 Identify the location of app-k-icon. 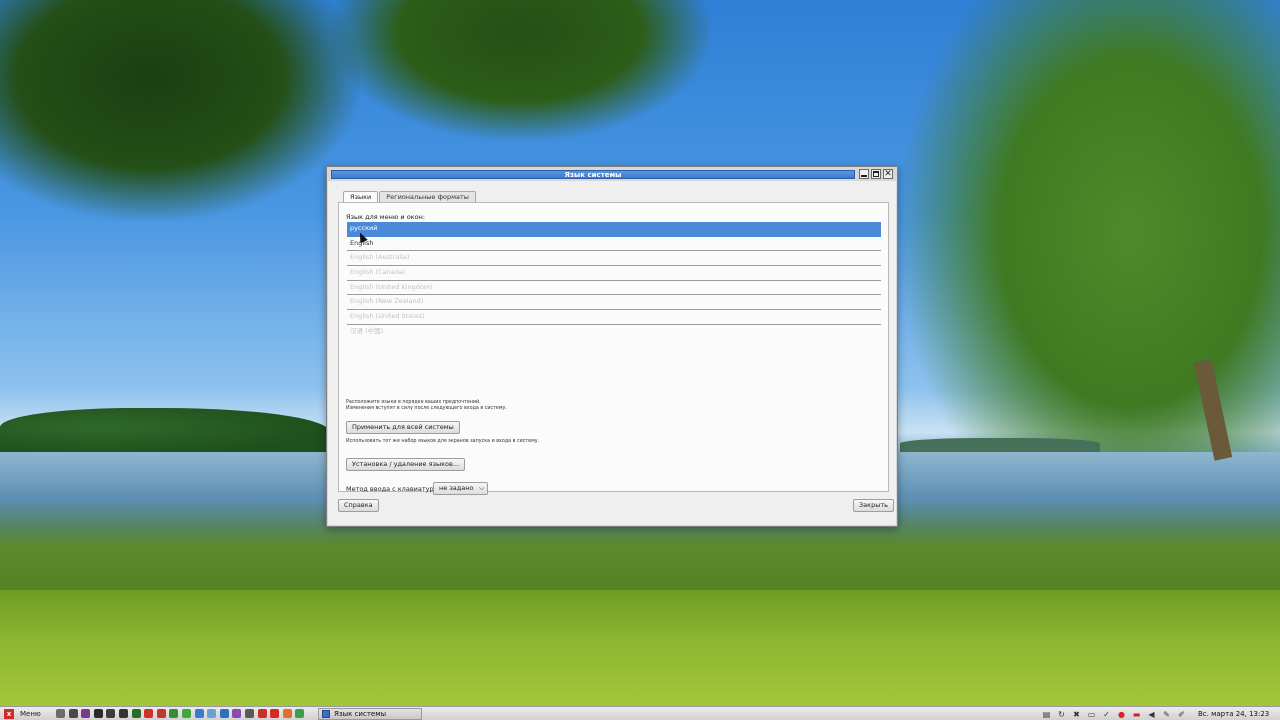
(199, 713).